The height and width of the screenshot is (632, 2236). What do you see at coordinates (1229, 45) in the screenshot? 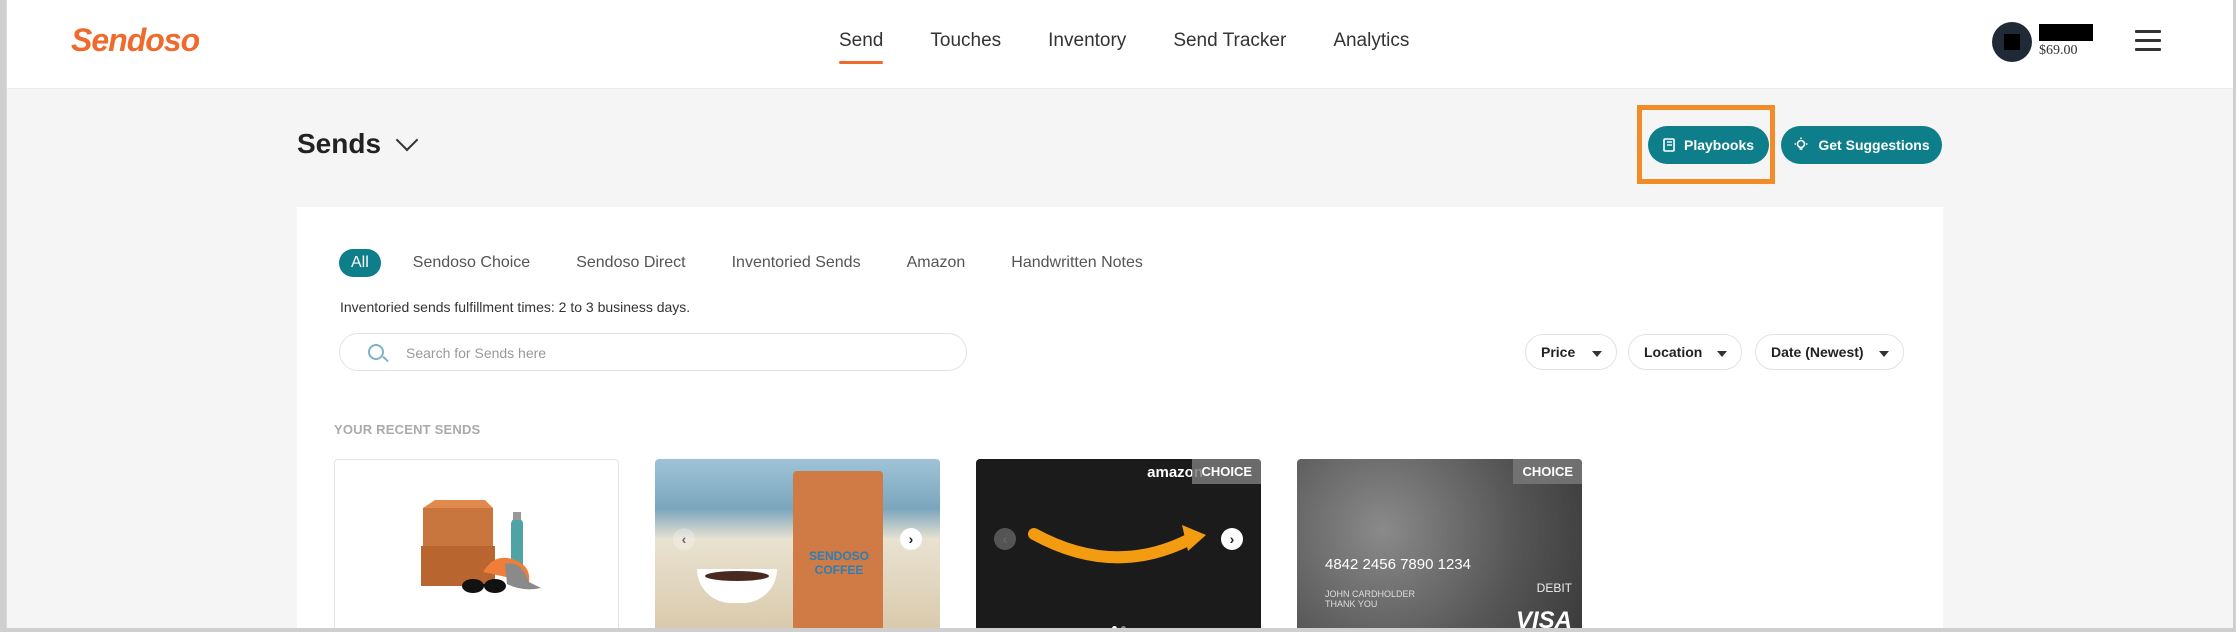
I see `nav-send-tracker: Send Tracker` at bounding box center [1229, 45].